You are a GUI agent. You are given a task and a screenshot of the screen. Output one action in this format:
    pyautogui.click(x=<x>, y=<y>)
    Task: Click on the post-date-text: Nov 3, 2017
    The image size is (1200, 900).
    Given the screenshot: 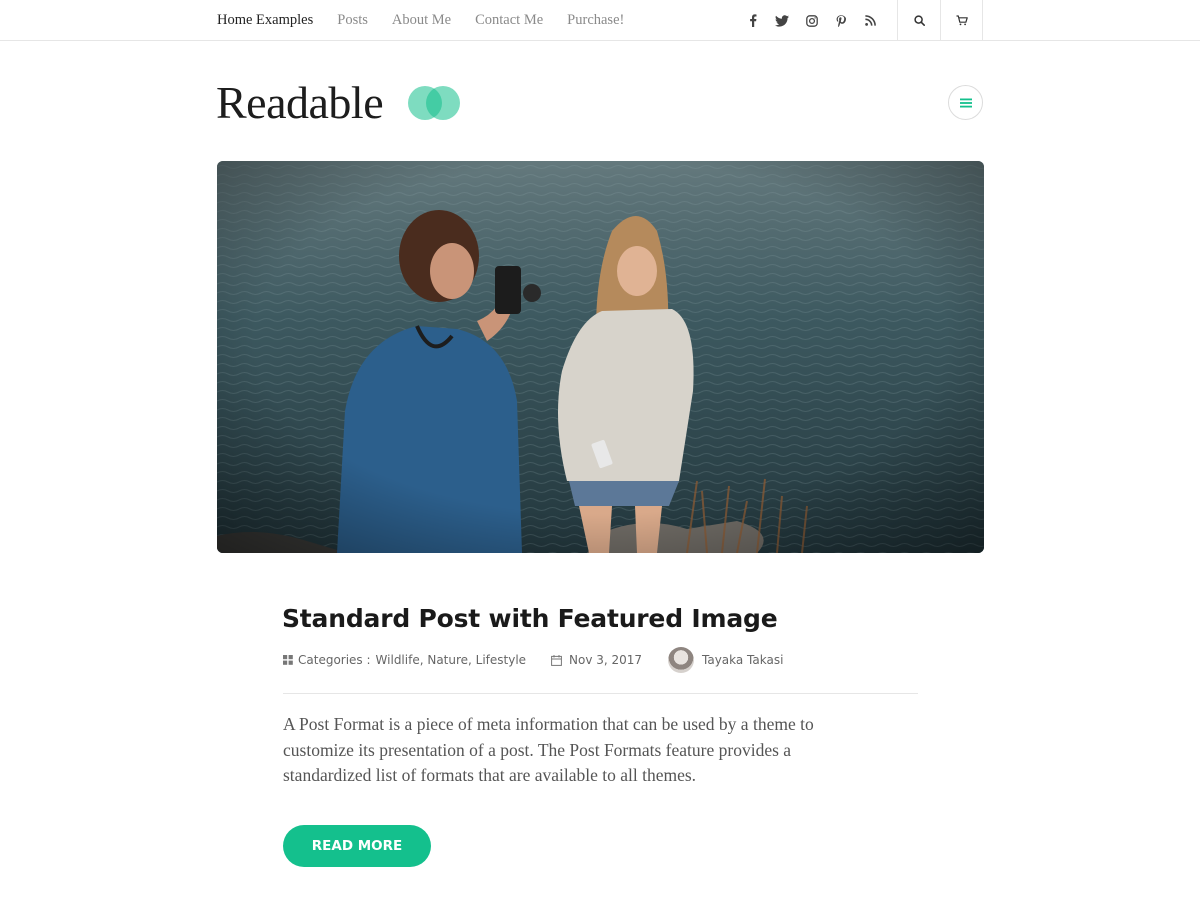 What is the action you would take?
    pyautogui.click(x=605, y=660)
    